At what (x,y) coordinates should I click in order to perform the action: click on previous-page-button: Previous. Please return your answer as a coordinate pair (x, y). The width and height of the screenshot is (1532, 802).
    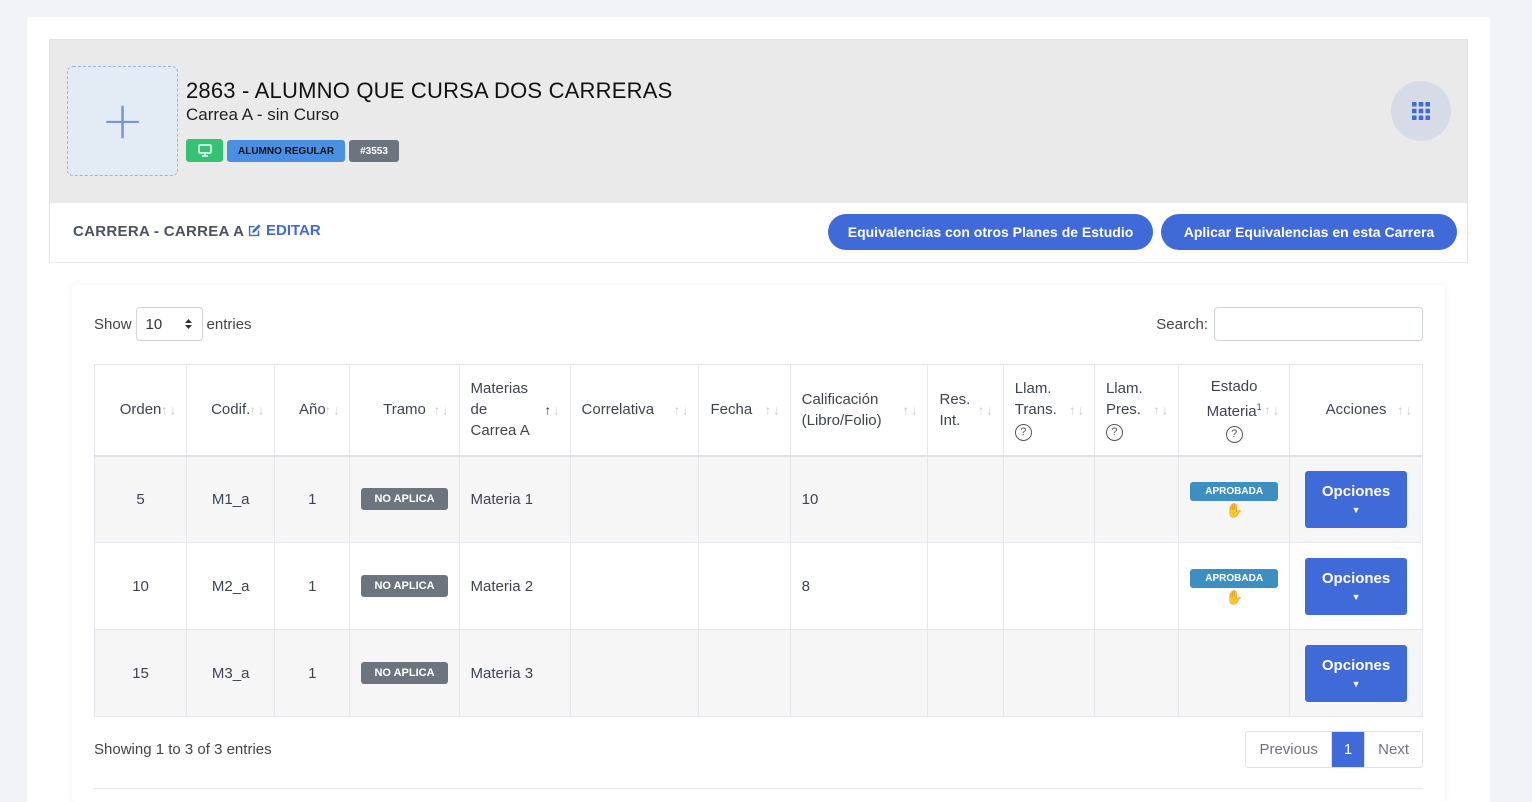
    Looking at the image, I should click on (1288, 749).